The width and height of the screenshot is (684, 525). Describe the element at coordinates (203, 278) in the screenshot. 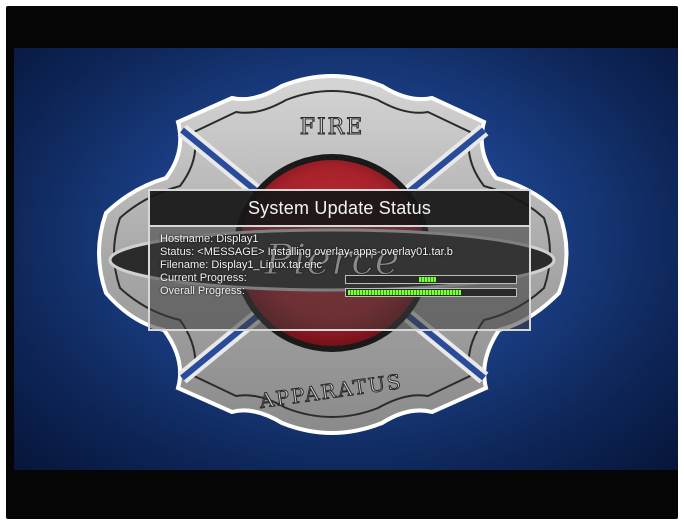

I see `current-progress-label: Current Progress:` at that location.